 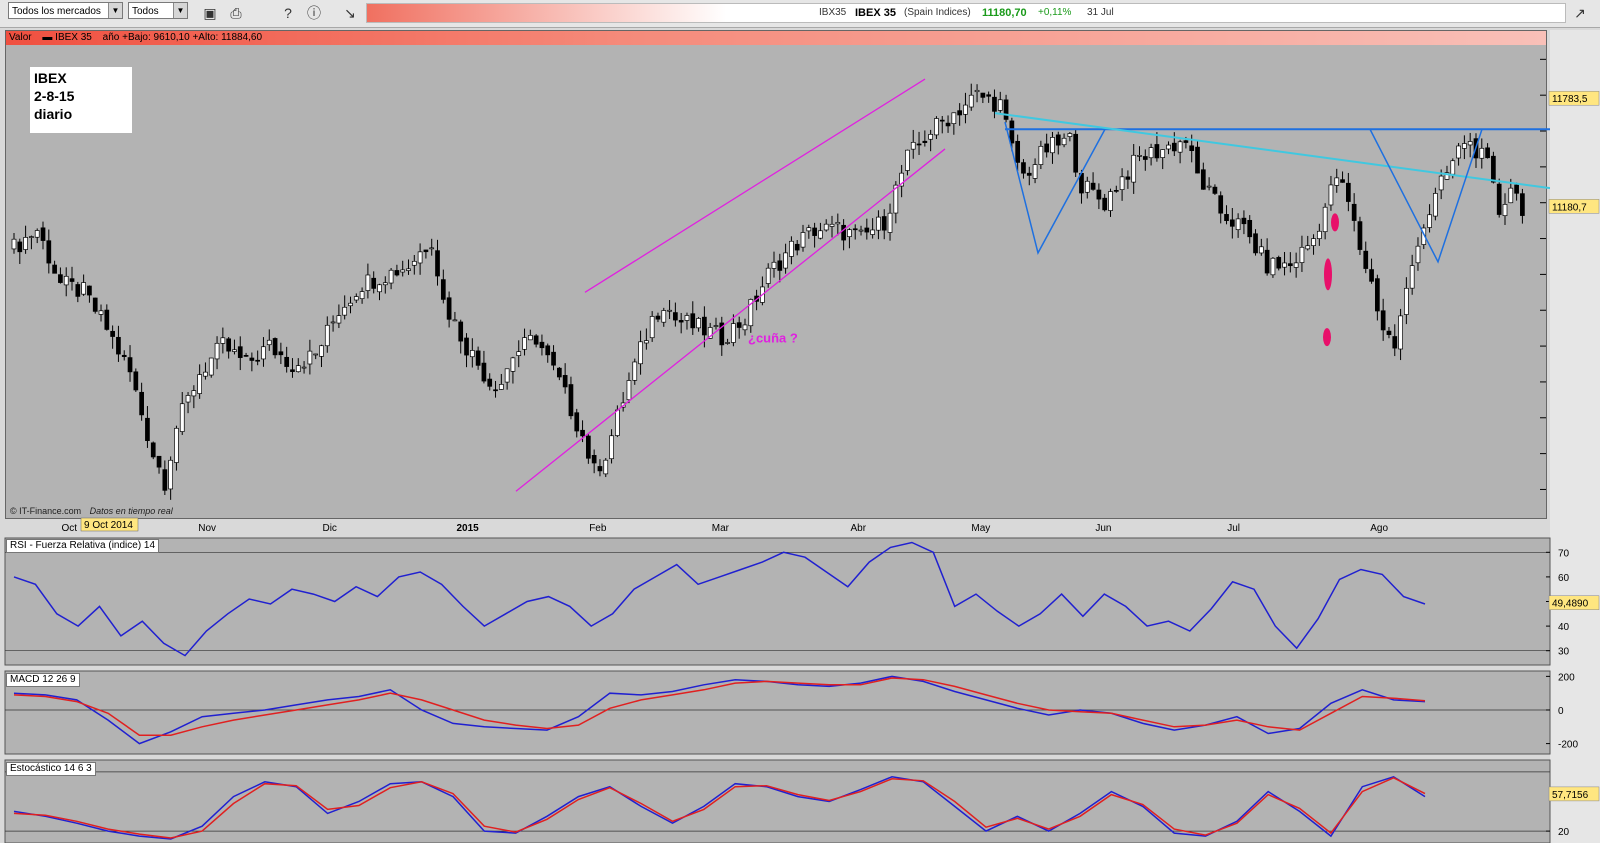 I want to click on rsi-title: RSI - Fuerza Relativa (indice) 14, so click(x=83, y=546).